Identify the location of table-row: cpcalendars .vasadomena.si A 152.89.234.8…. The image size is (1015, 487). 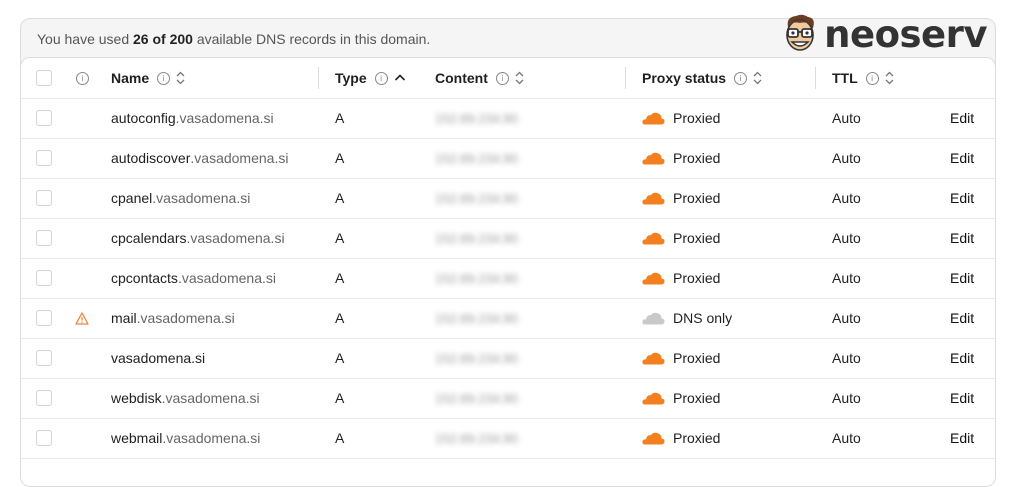
(508, 238).